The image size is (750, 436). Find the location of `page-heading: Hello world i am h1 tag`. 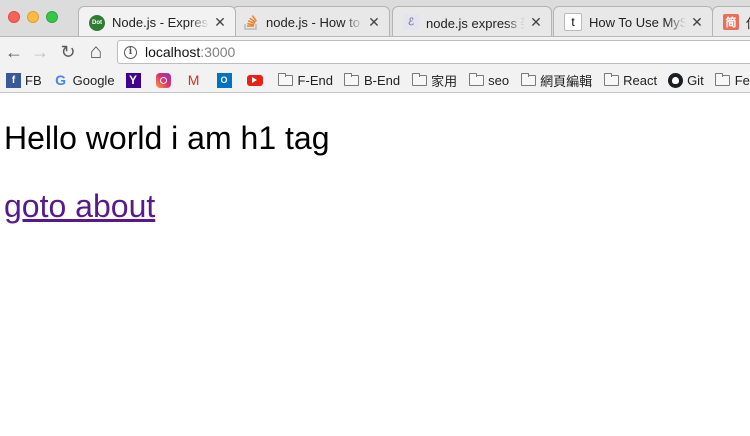

page-heading: Hello world i am h1 tag is located at coordinates (167, 138).